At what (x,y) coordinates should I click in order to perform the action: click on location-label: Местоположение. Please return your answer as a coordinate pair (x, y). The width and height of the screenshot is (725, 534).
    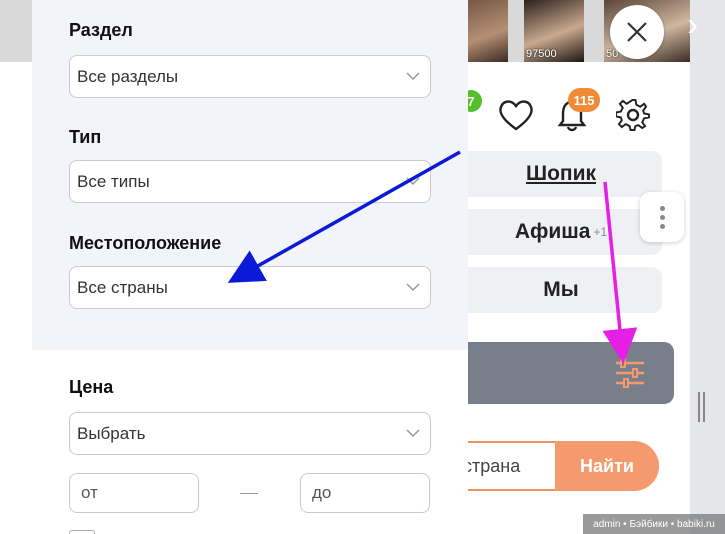
    Looking at the image, I should click on (145, 243).